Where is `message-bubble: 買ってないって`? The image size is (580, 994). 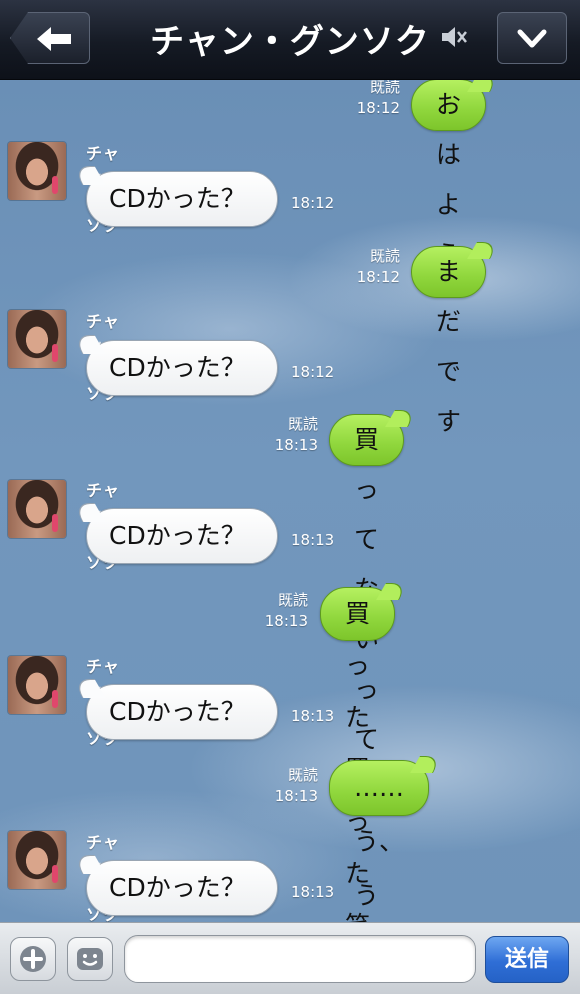 message-bubble: 買ってないって is located at coordinates (367, 584).